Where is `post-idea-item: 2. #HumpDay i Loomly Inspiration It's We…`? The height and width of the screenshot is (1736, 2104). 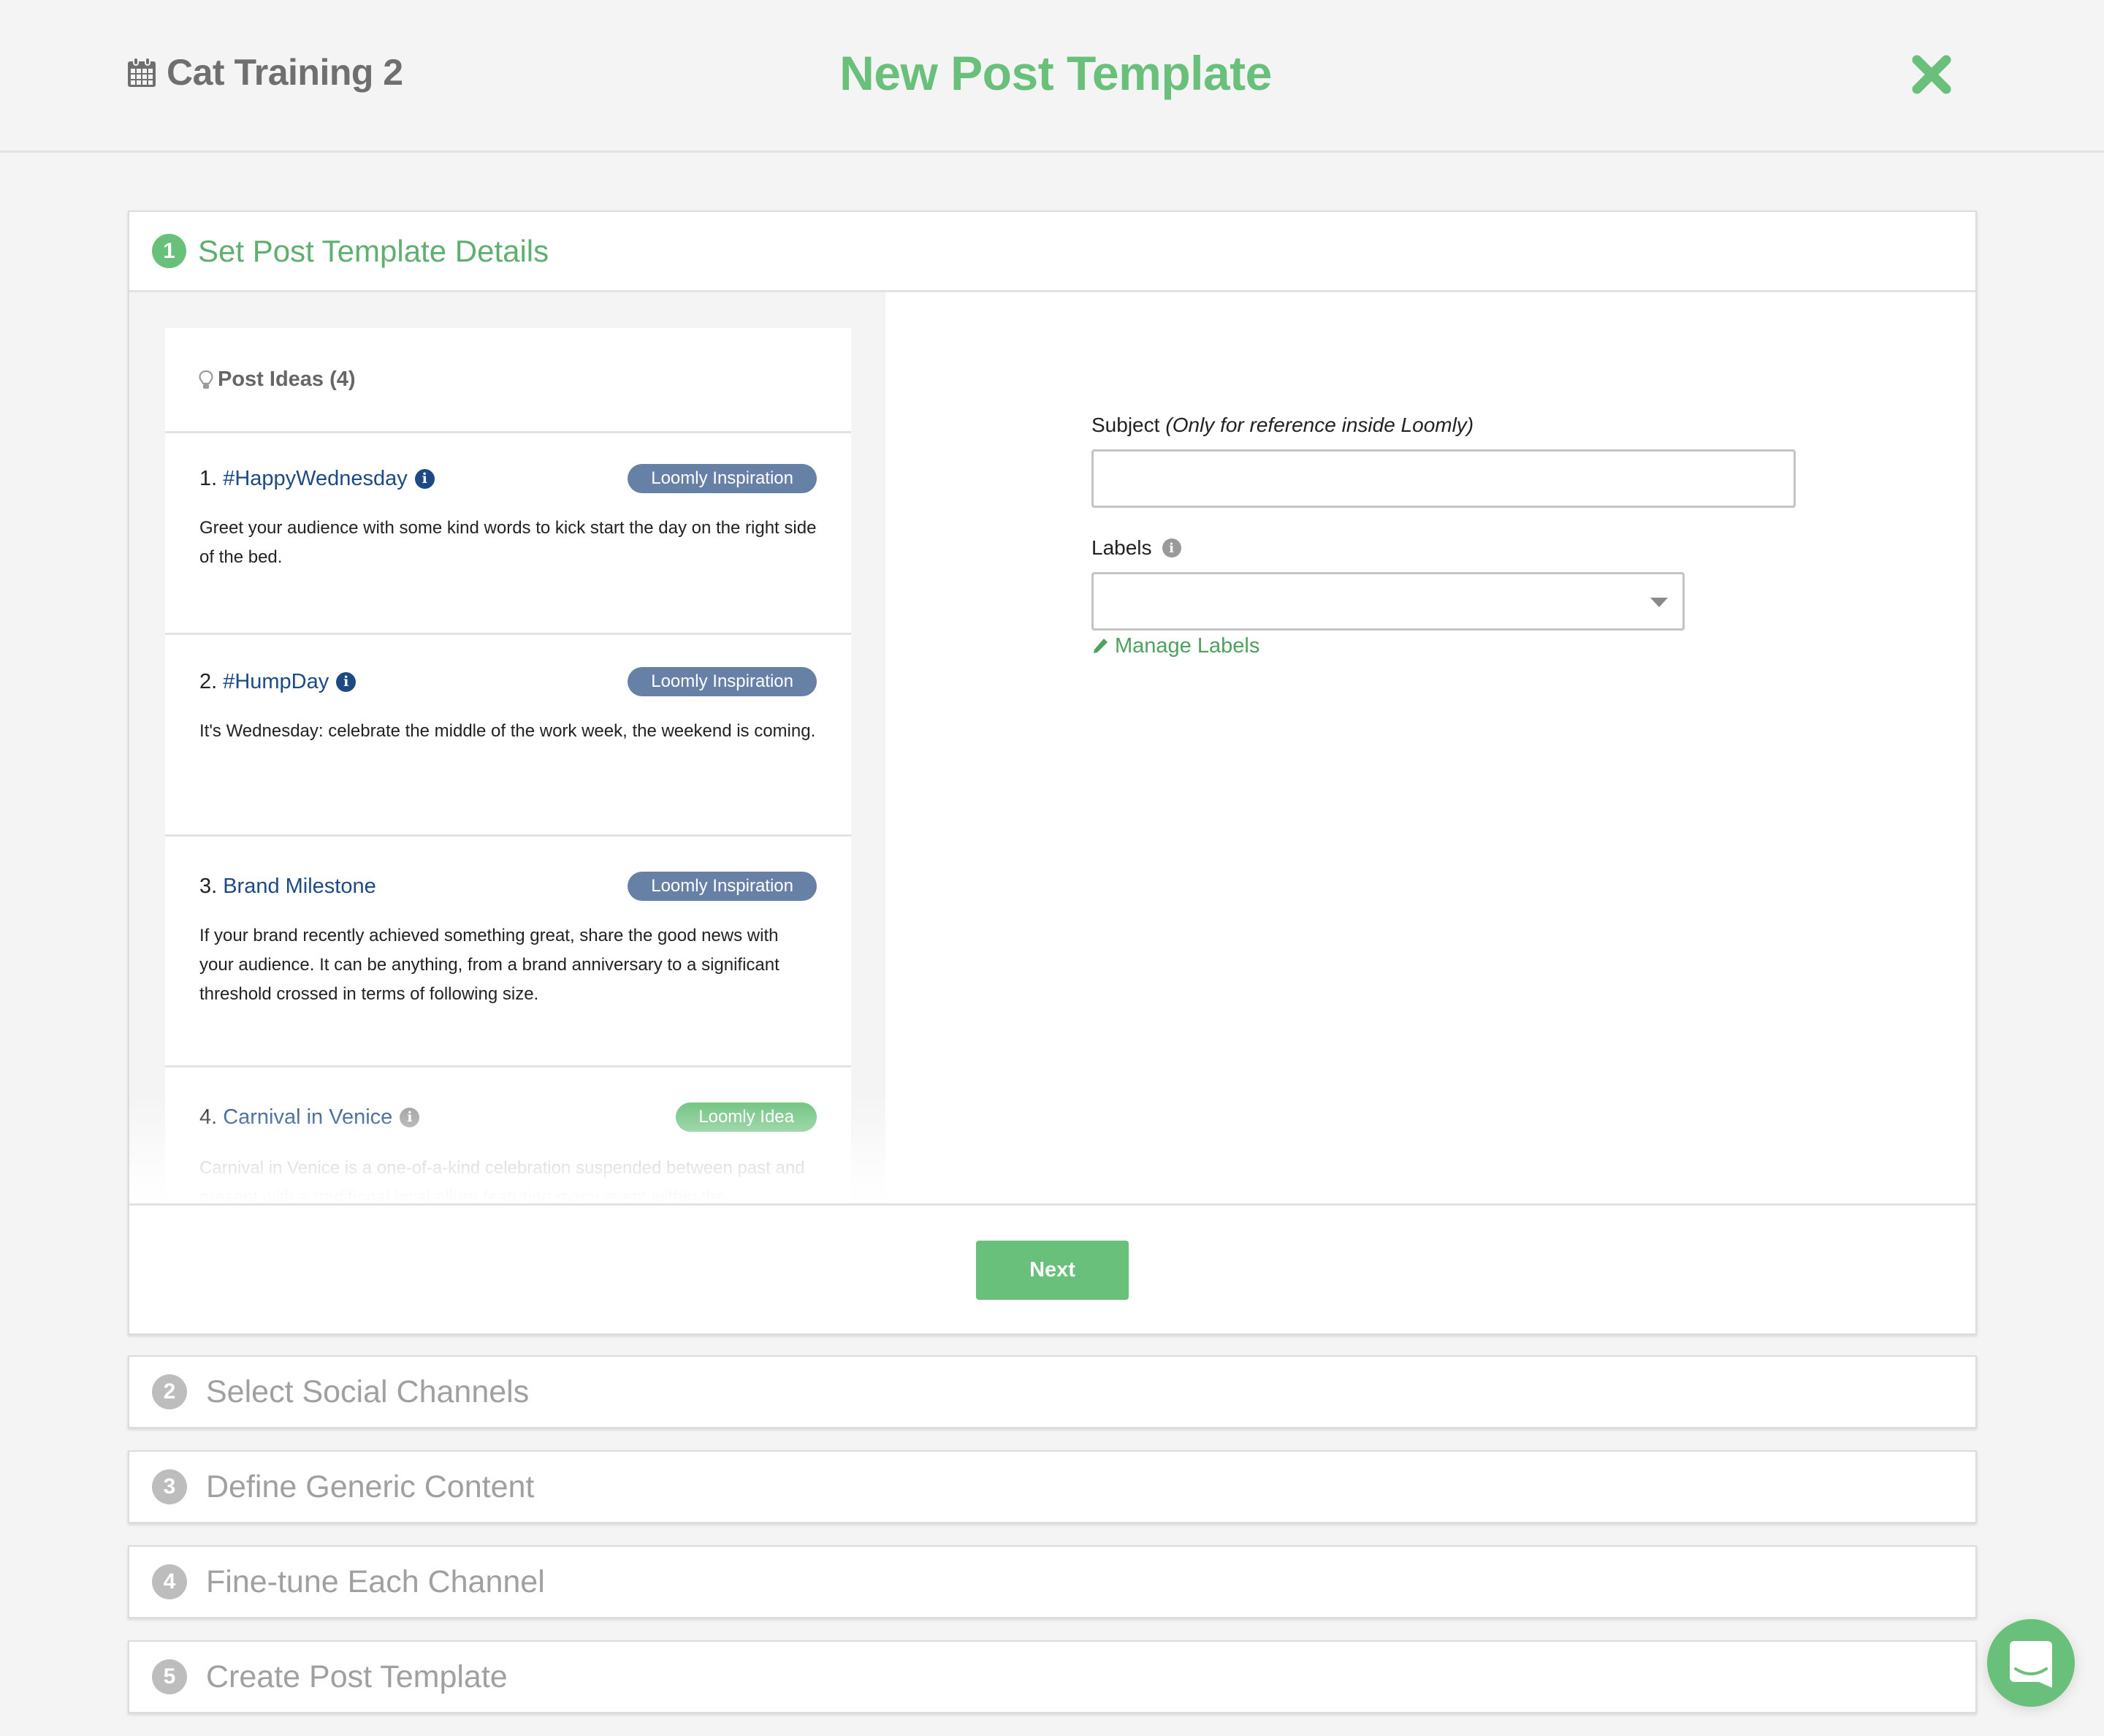
post-idea-item: 2. #HumpDay i Loomly Inspiration It's We… is located at coordinates (508, 736).